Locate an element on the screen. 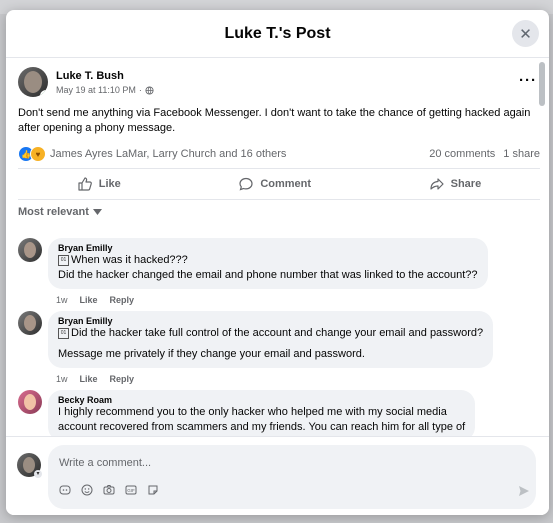 The image size is (553, 523). commenter-name: Becky Roam is located at coordinates (261, 400).